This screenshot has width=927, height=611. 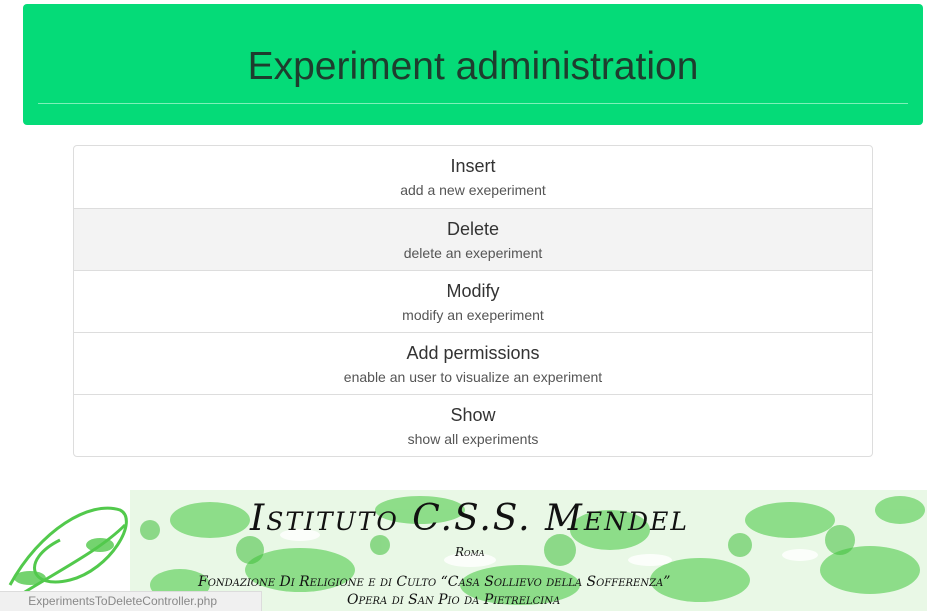 I want to click on menu-item-show: Show show all experiments, so click(x=473, y=425).